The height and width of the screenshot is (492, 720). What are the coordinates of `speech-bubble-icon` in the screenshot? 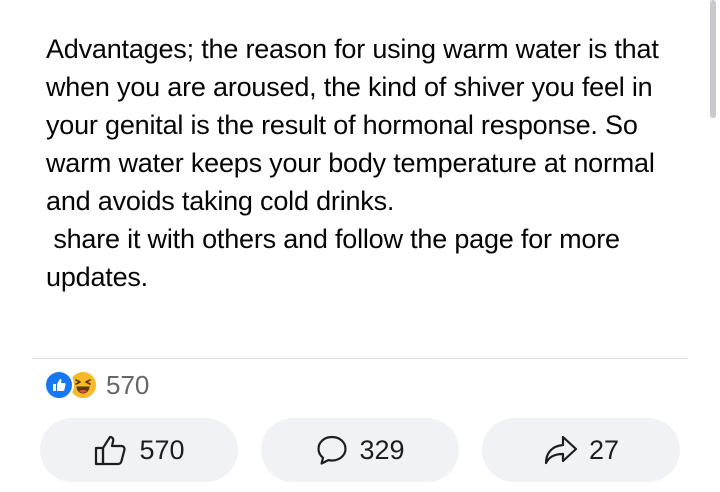 It's located at (332, 450).